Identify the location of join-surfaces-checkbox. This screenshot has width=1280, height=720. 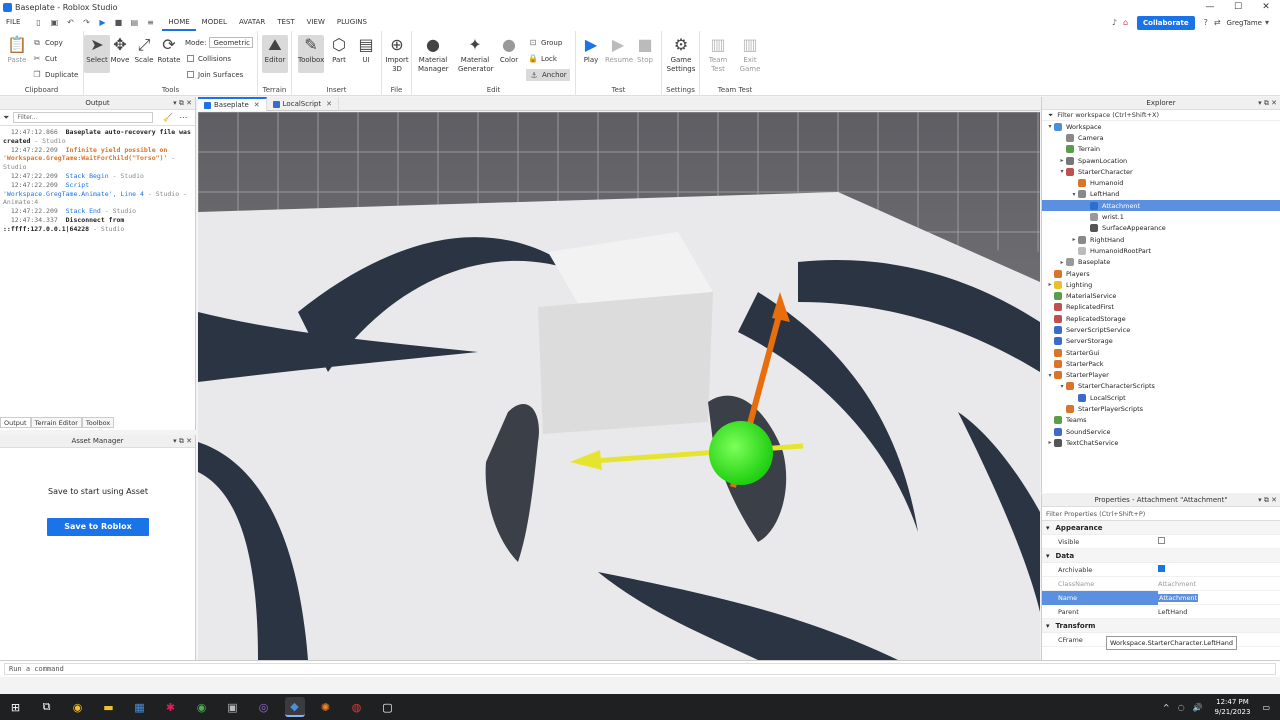
(190, 74).